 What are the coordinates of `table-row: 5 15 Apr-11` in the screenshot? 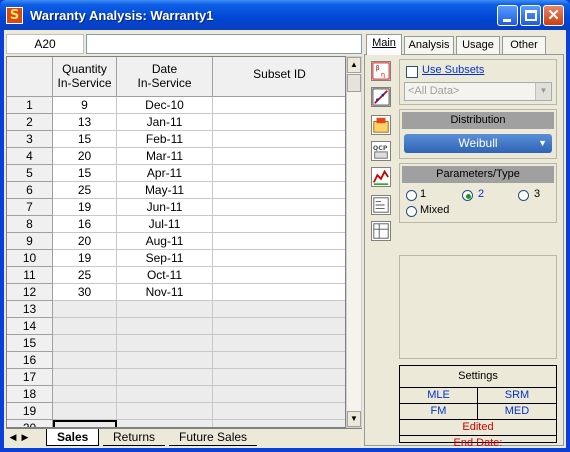 It's located at (176, 173).